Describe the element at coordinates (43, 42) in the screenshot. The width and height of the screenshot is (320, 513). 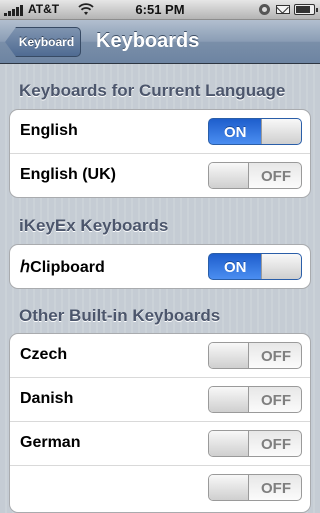
I see `back-button: Keyboard` at that location.